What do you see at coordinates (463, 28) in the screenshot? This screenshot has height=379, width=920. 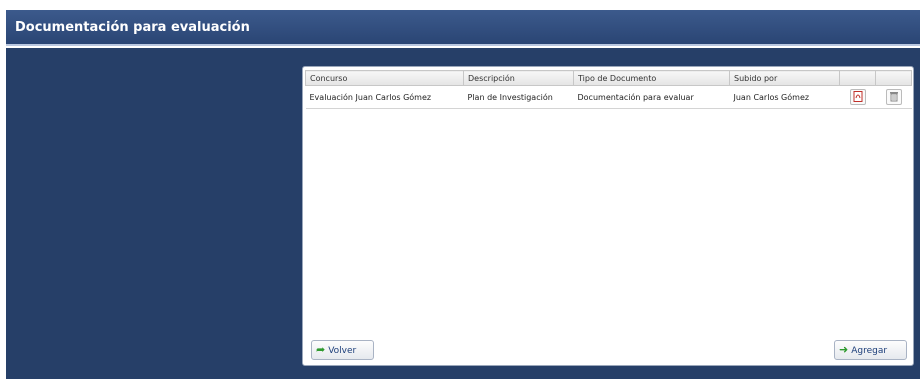 I see `page-header: Documentación para evaluación` at bounding box center [463, 28].